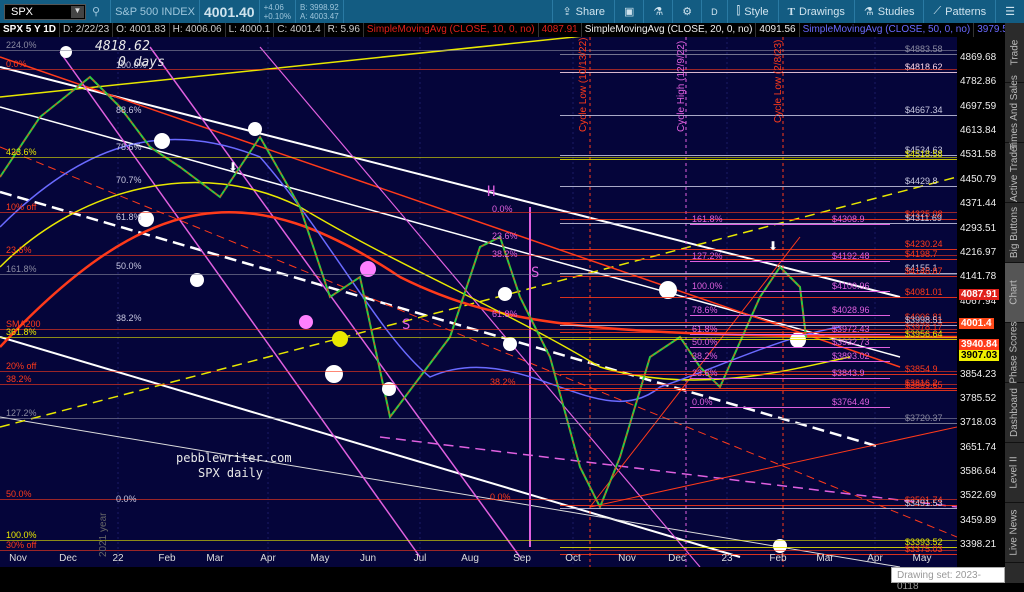  What do you see at coordinates (888, 11) in the screenshot?
I see `studies-button: ⚗ Studies` at bounding box center [888, 11].